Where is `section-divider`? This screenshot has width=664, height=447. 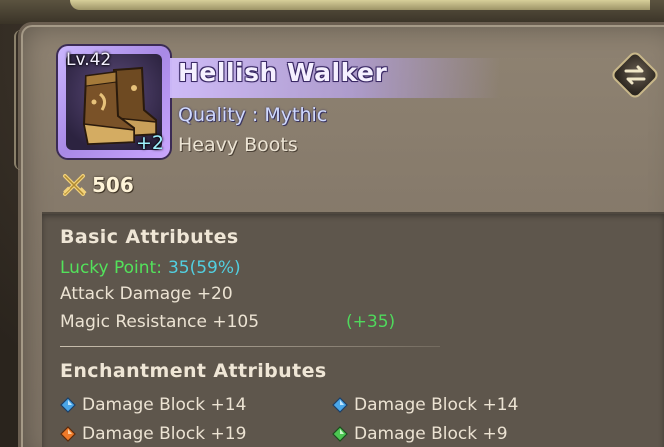 section-divider is located at coordinates (250, 346).